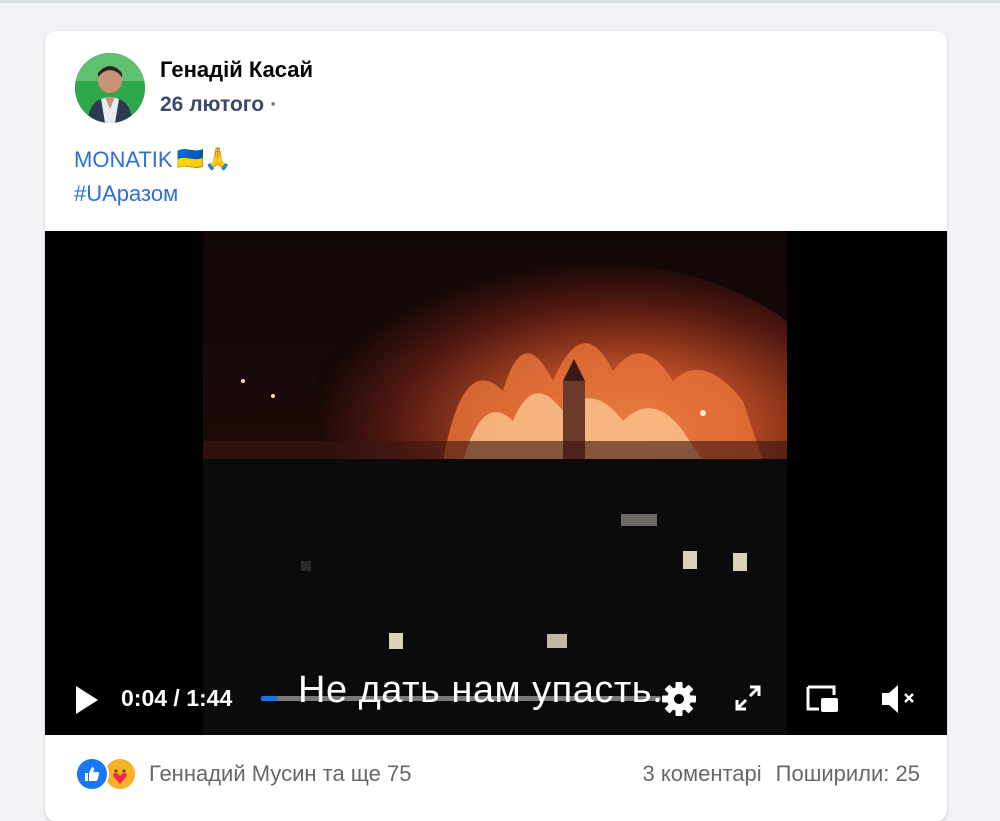 This screenshot has height=821, width=1000. What do you see at coordinates (177, 698) in the screenshot?
I see `video-time: 0:04 / 1:44` at bounding box center [177, 698].